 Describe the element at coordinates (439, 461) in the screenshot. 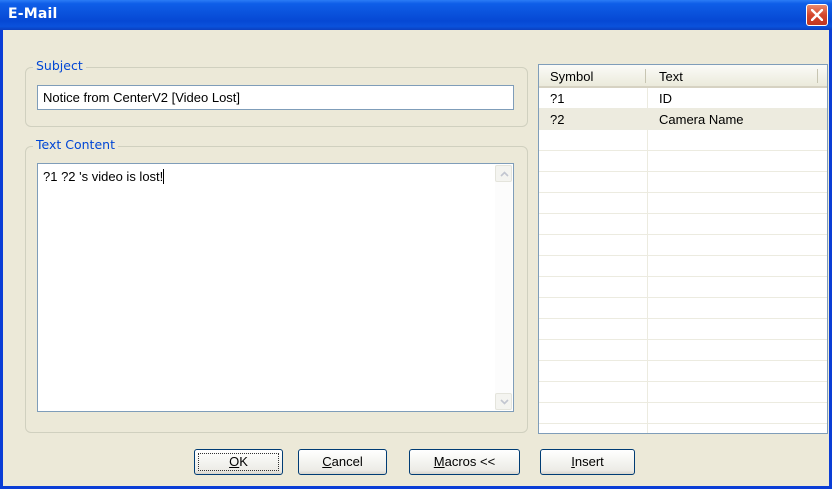

I see `macros-button-mnemonic: M` at that location.